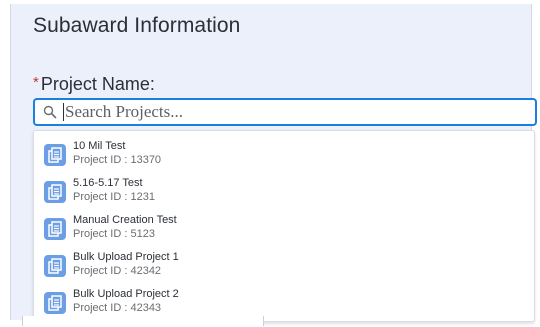 The image size is (540, 327). What do you see at coordinates (114, 234) in the screenshot?
I see `result-project-id: Project ID : 5123` at bounding box center [114, 234].